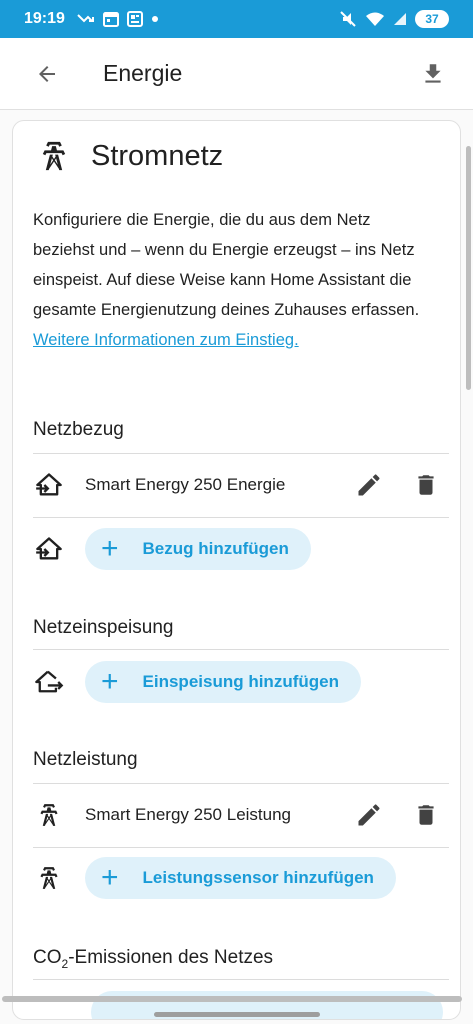 This screenshot has width=473, height=1024. Describe the element at coordinates (185, 484) in the screenshot. I see `bezug-item-label: Smart Energy 250 Energie` at that location.